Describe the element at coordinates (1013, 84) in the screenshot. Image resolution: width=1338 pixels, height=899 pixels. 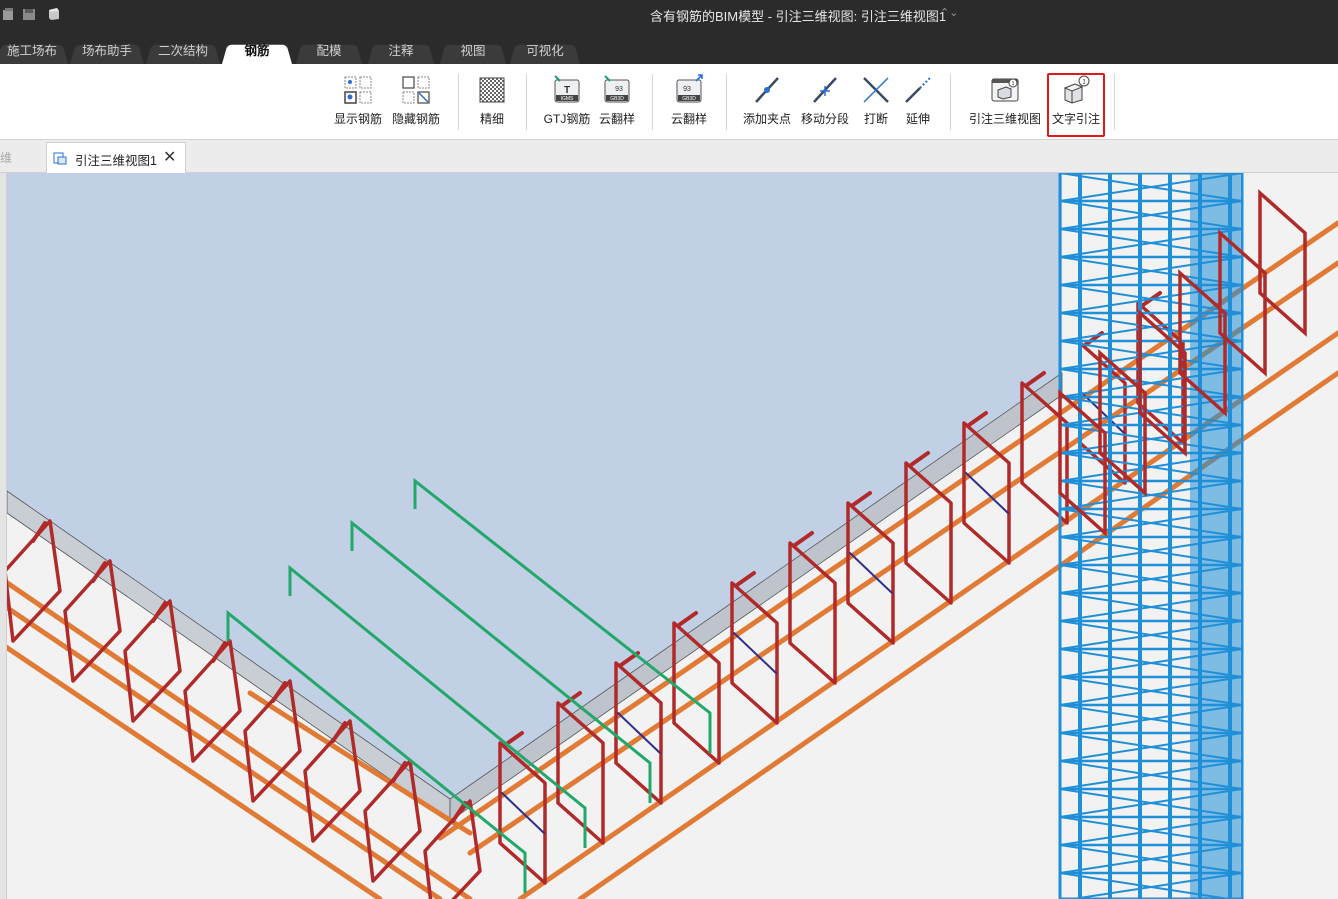
I see `svg-text: 1` at that location.